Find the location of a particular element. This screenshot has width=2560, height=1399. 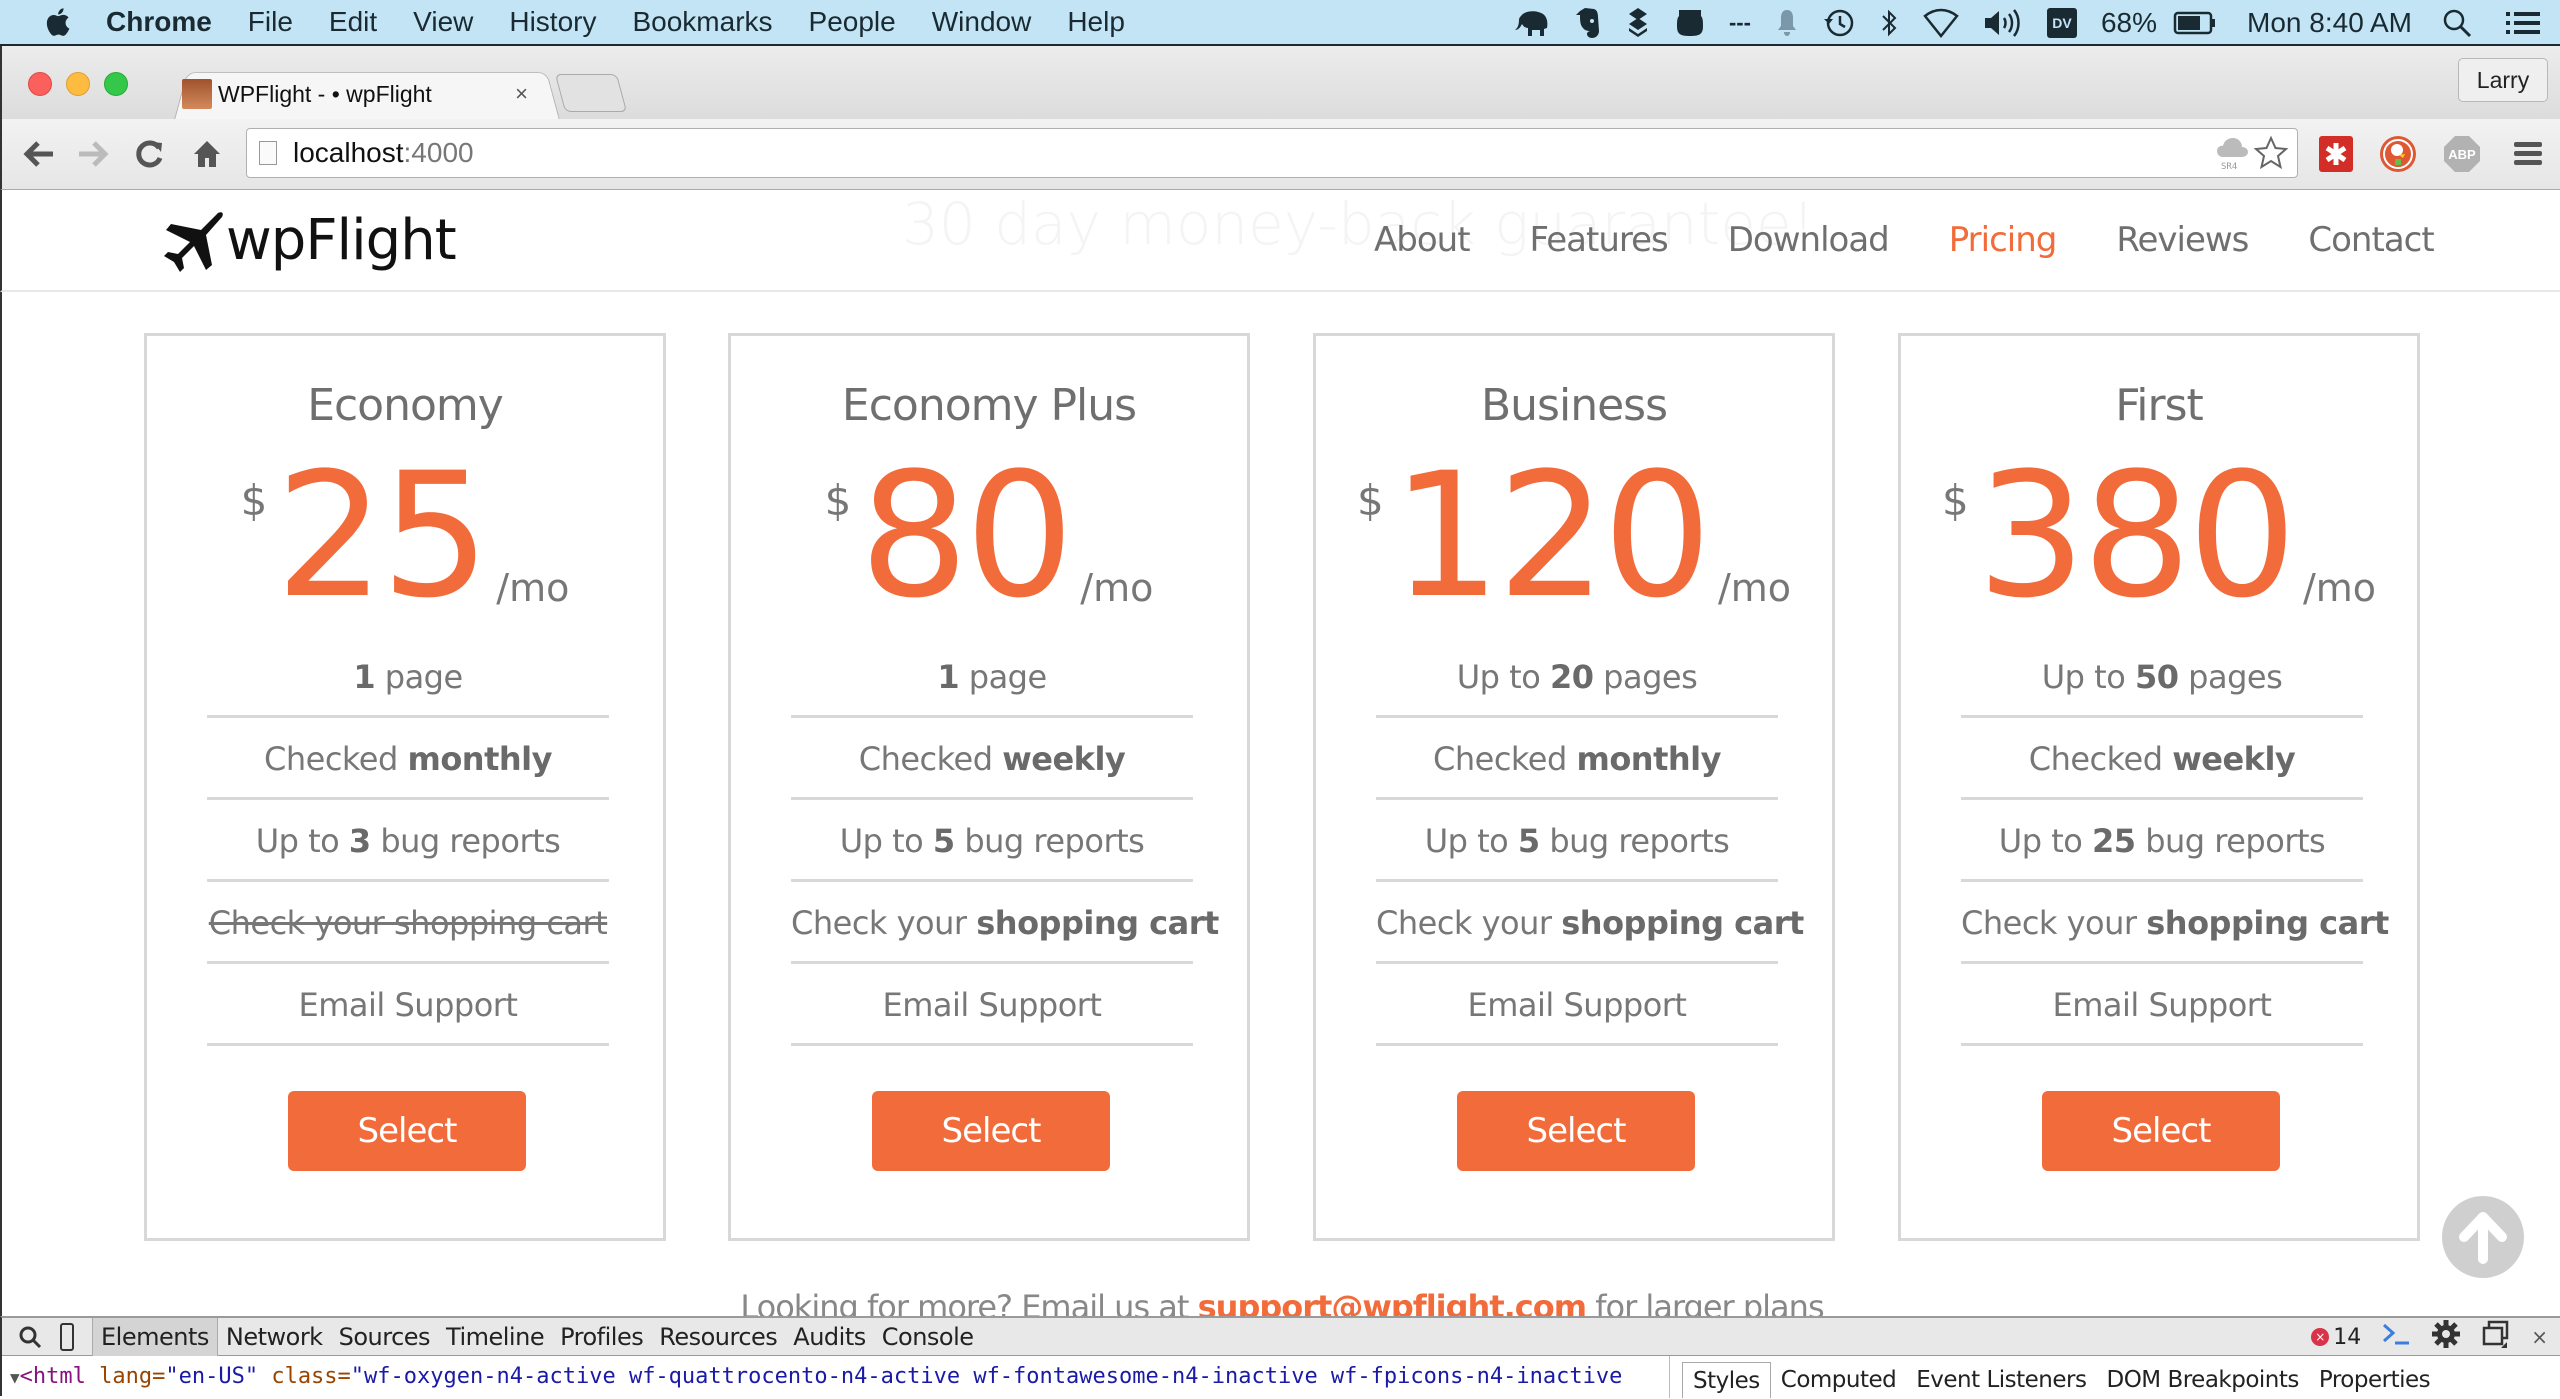

feature-text: Email Support is located at coordinates (1577, 1005).